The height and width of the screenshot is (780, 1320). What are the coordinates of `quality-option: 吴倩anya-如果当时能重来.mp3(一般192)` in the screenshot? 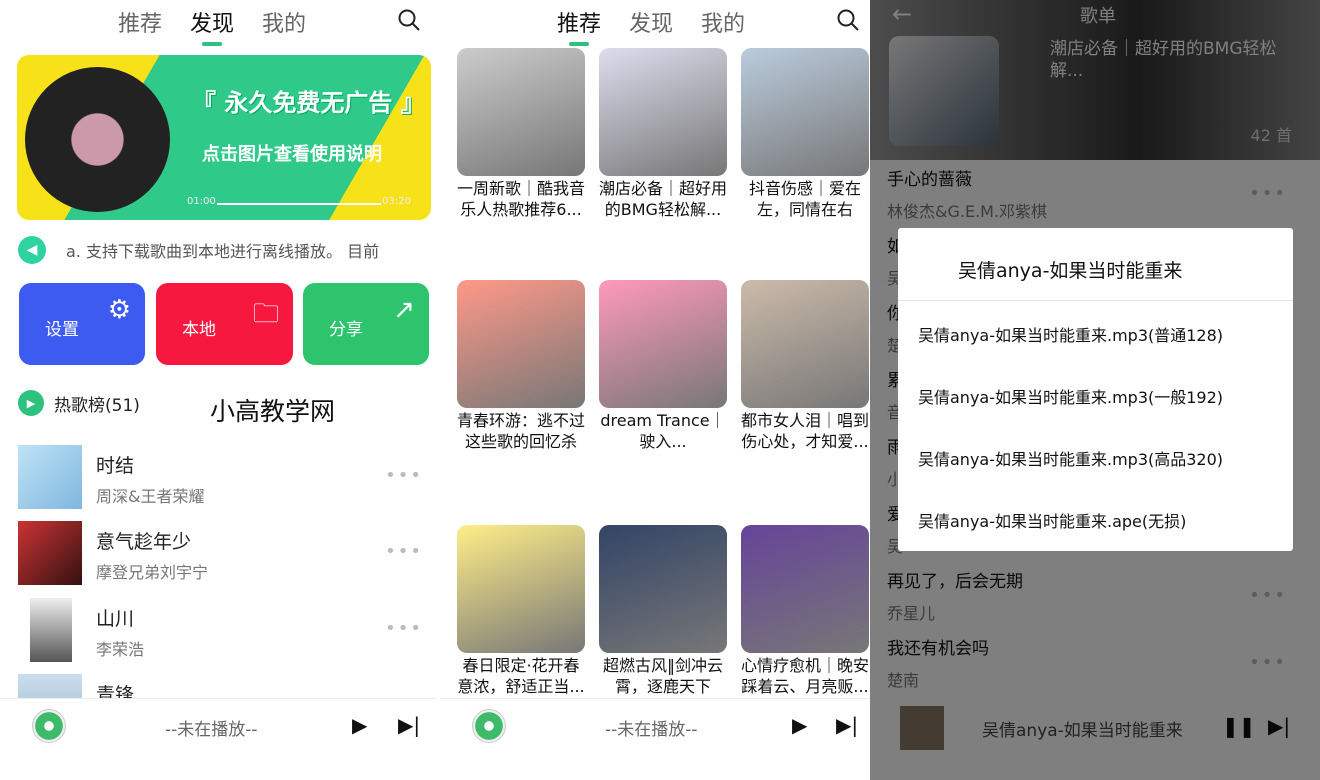 It's located at (1095, 394).